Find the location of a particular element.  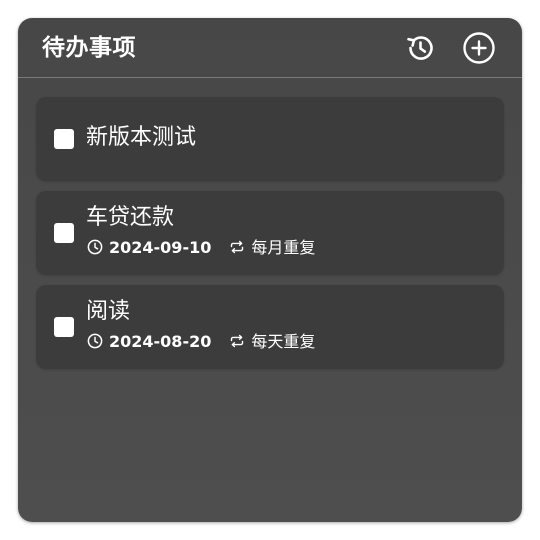

add-task-button is located at coordinates (479, 48).